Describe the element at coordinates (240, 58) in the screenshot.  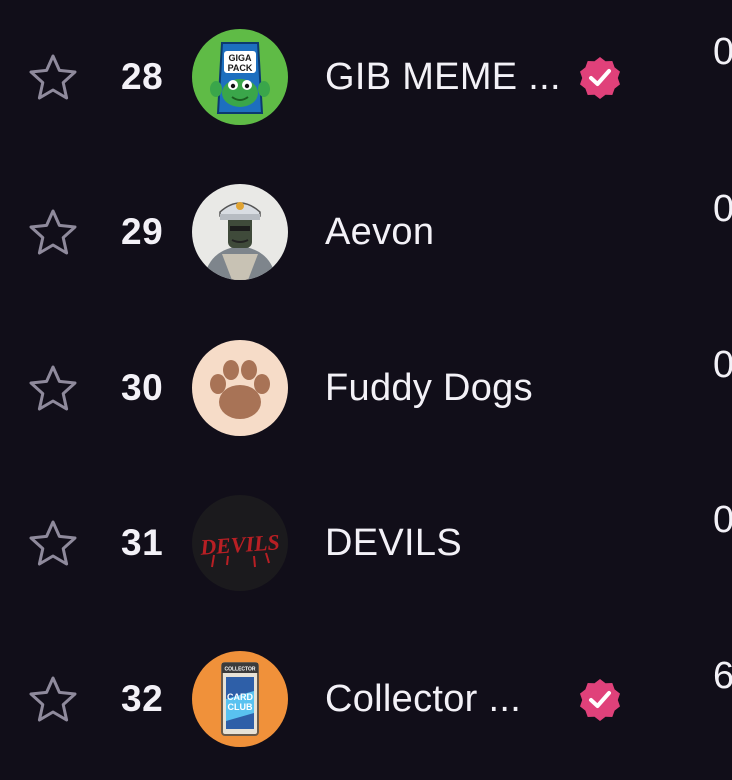
I see `avatar-text-giga: GIGA` at that location.